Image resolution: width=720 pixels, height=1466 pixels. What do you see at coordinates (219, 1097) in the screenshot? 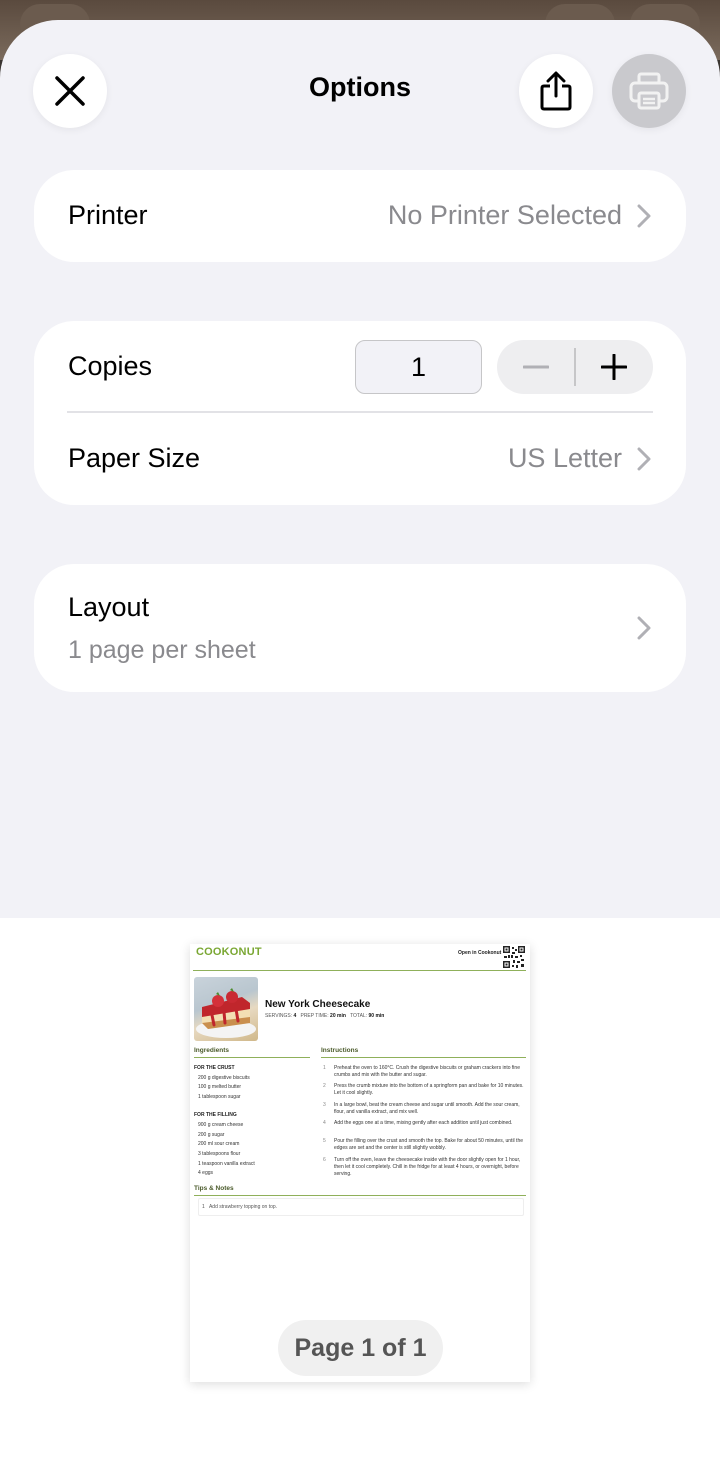
I see `ingredient-item: 1 tablespoon sugar` at bounding box center [219, 1097].